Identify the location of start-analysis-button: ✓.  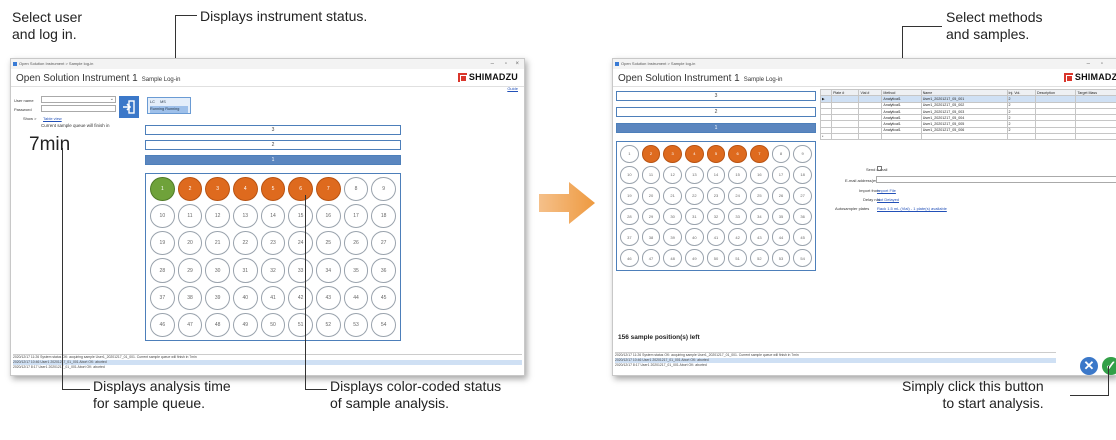
(1109, 366).